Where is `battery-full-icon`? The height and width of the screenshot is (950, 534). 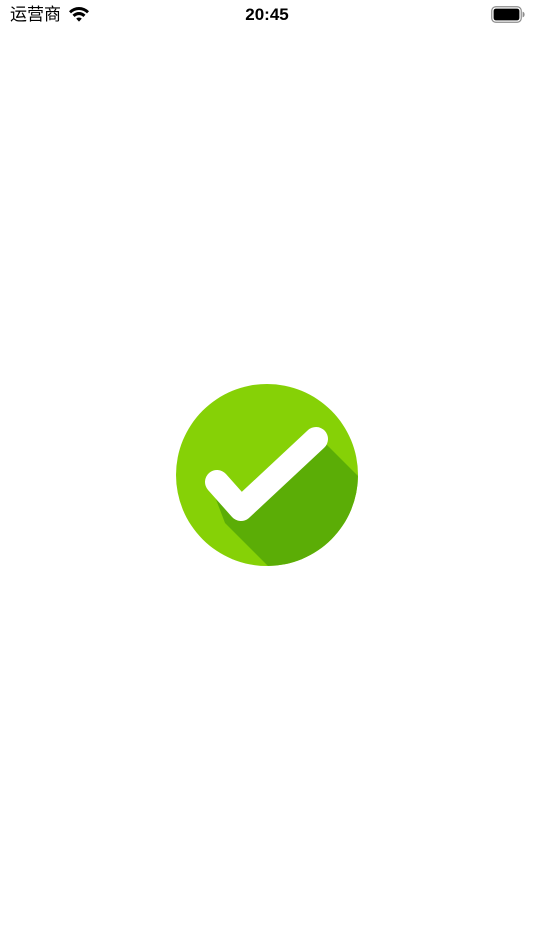
battery-full-icon is located at coordinates (508, 14).